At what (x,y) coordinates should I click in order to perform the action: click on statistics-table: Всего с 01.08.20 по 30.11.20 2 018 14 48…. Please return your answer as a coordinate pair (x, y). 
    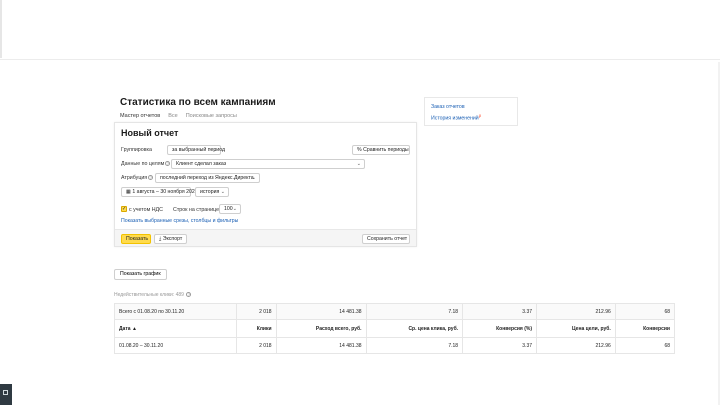
    Looking at the image, I should click on (394, 328).